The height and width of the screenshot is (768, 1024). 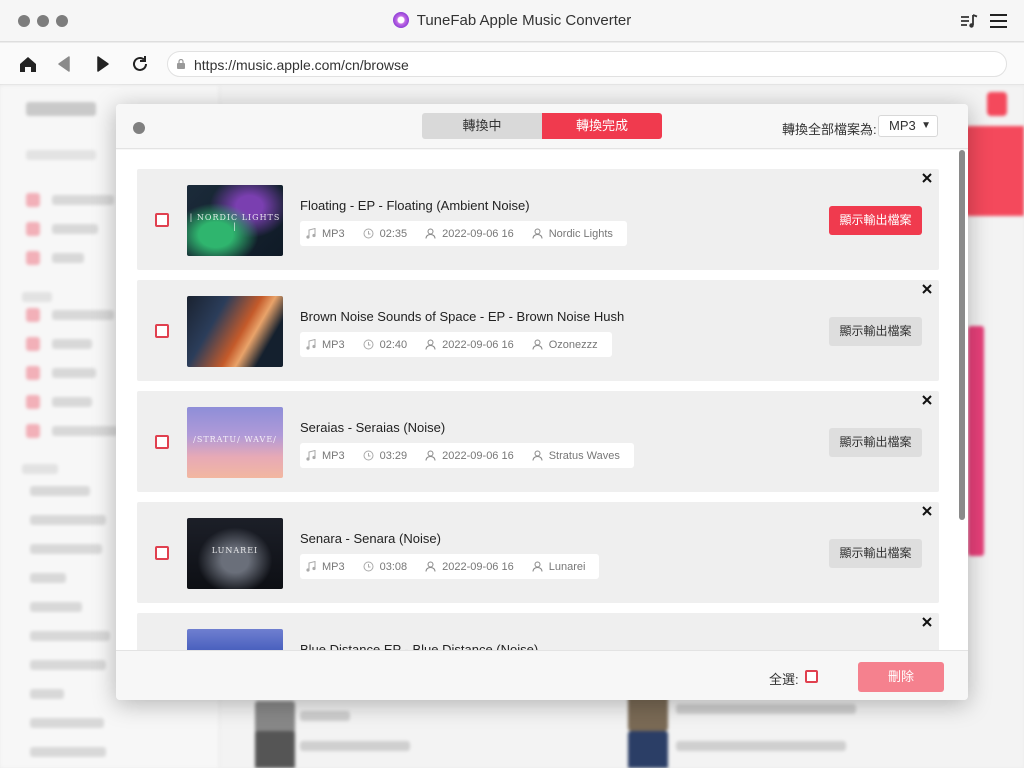 What do you see at coordinates (102, 64) in the screenshot?
I see `forward-icon` at bounding box center [102, 64].